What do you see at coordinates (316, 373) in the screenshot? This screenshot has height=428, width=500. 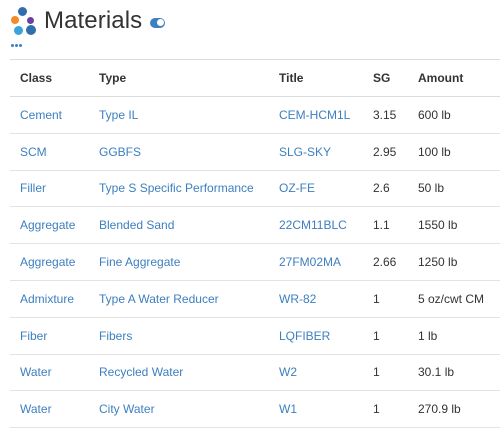 I see `title-link: W2` at bounding box center [316, 373].